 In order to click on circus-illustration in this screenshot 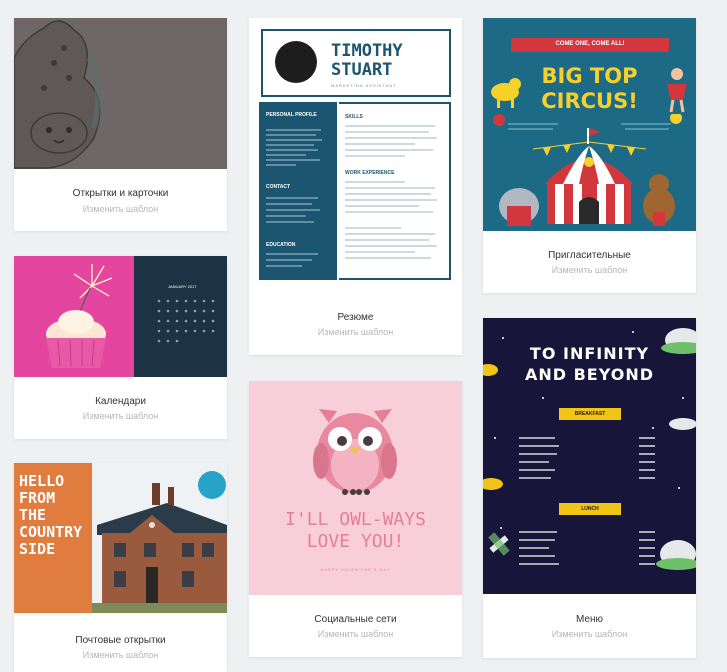, I will do `click(587, 170)`.